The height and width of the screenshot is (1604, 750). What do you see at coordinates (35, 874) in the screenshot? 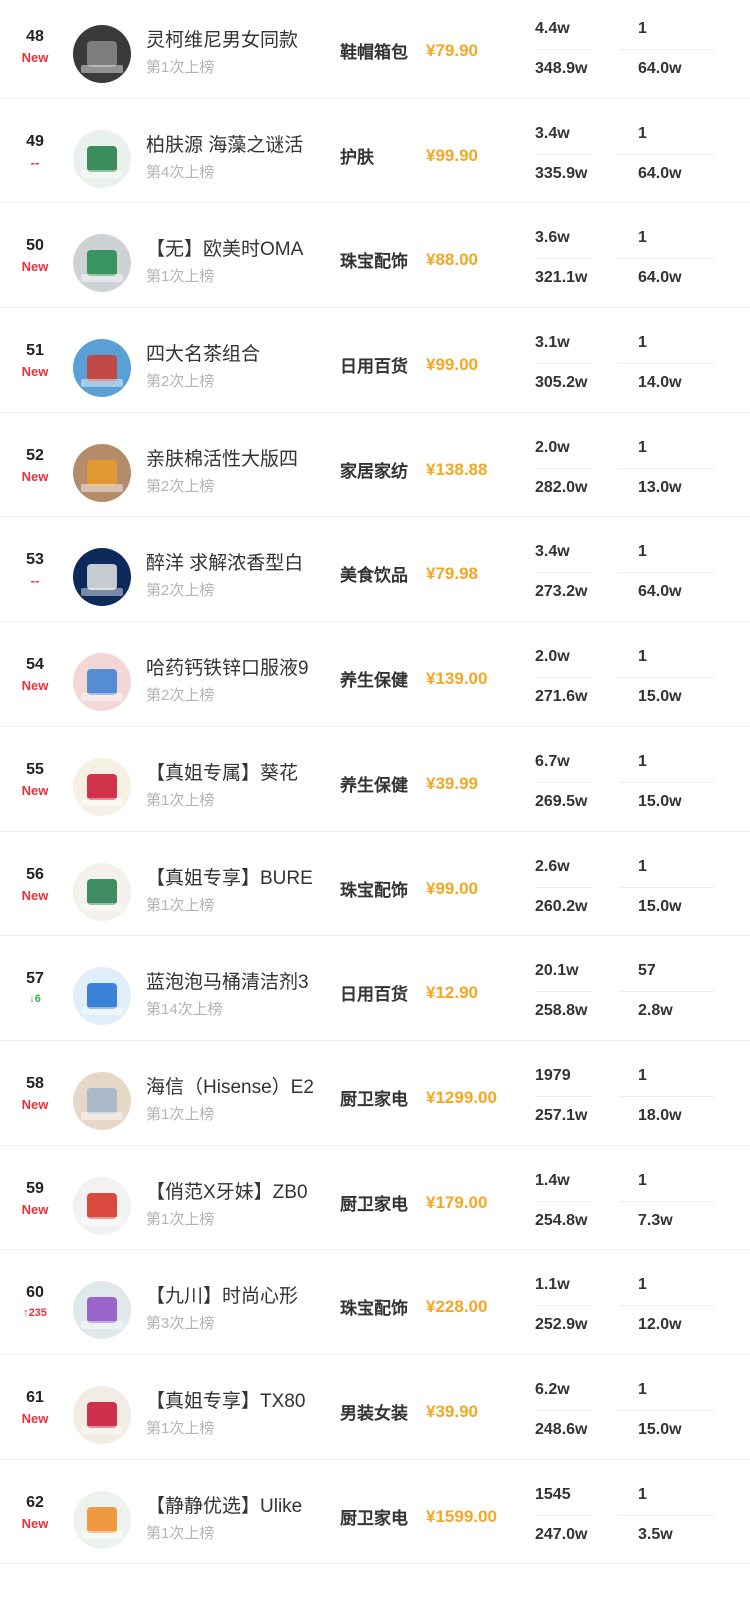
I see `rank-number: 56` at bounding box center [35, 874].